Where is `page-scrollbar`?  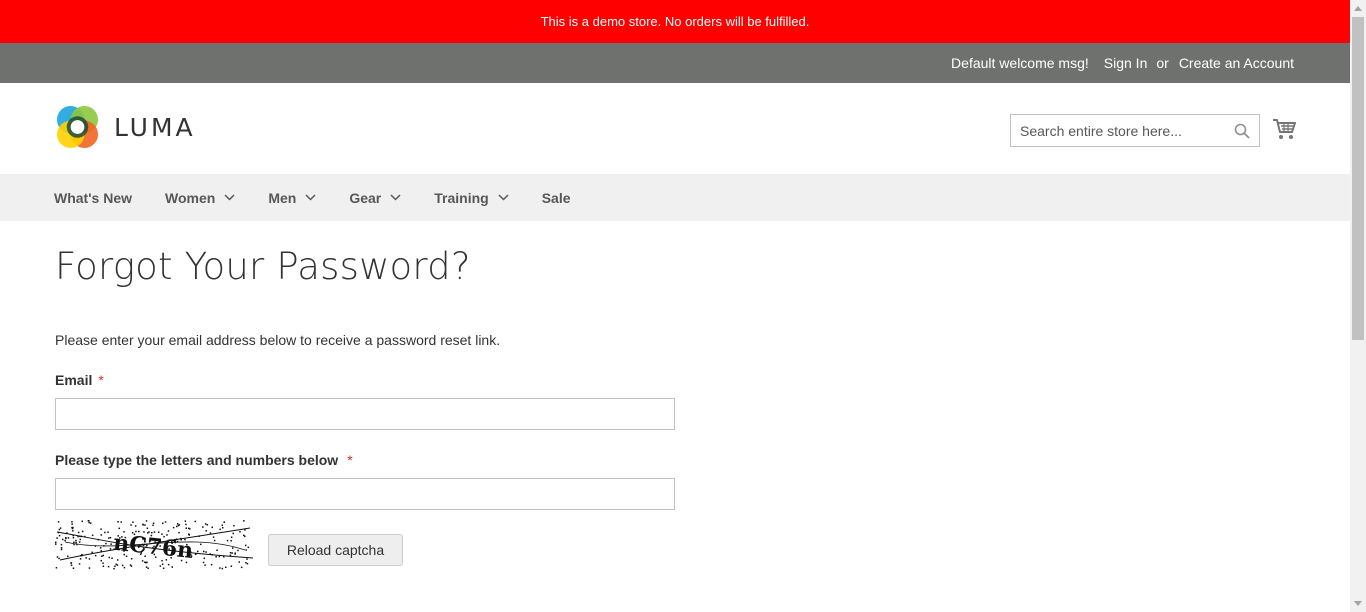 page-scrollbar is located at coordinates (1358, 306).